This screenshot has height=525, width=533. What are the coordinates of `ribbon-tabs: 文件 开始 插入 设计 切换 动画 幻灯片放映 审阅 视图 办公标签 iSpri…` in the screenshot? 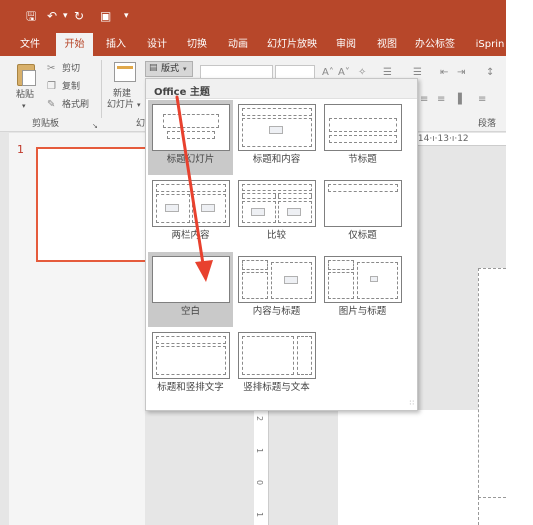 It's located at (253, 44).